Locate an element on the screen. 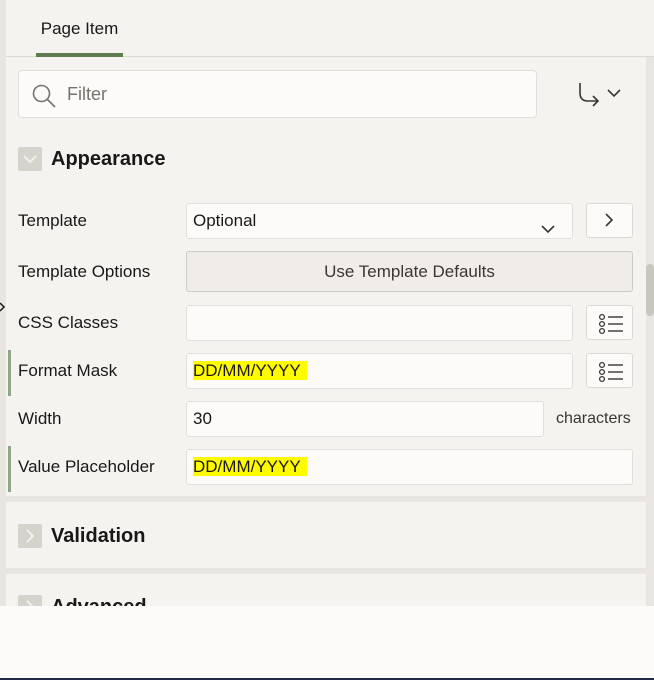  tab-page-item: Page Item is located at coordinates (79, 28).